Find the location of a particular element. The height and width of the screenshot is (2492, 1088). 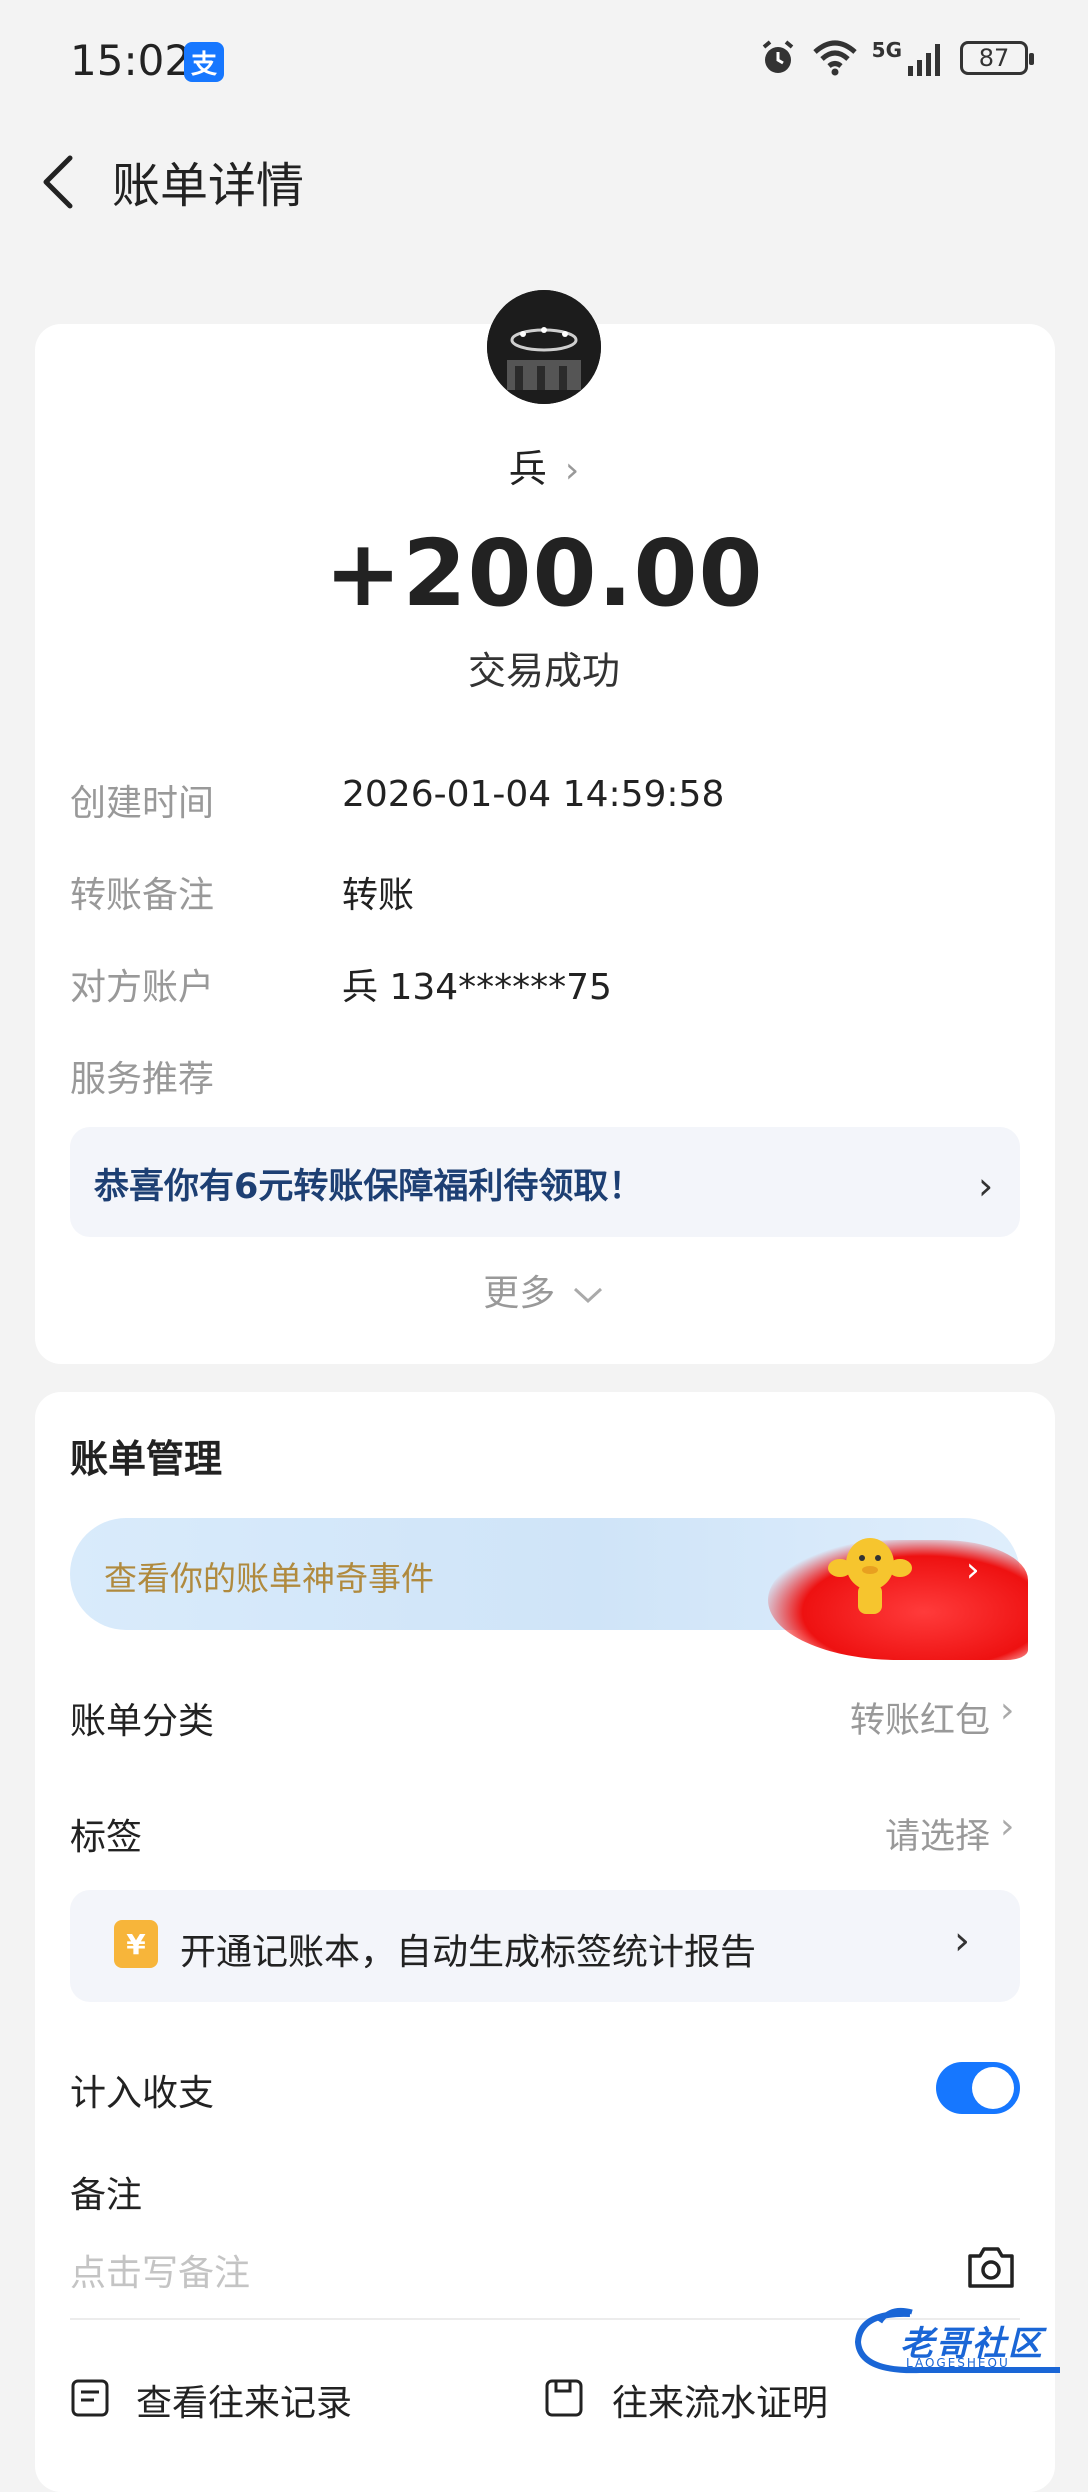

payee-name-link: 兵 › is located at coordinates (544, 465).